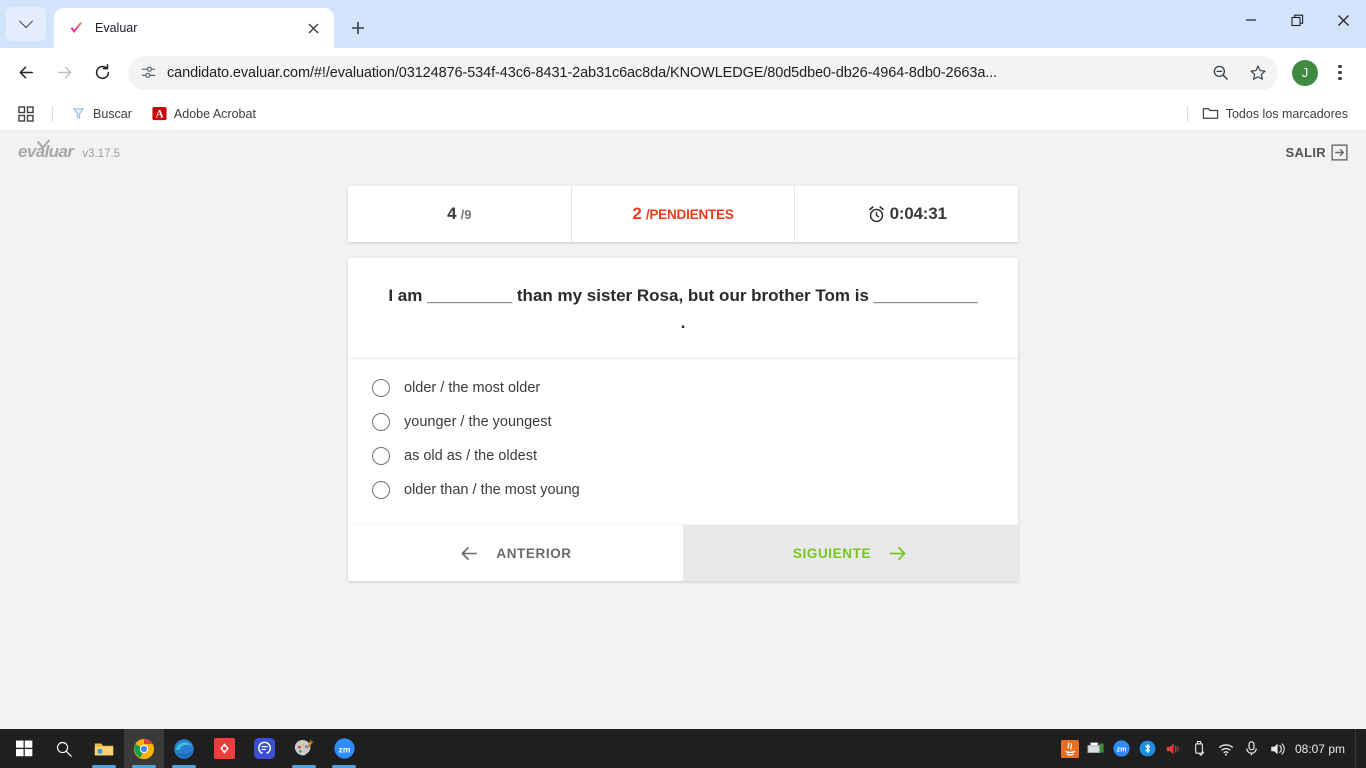  What do you see at coordinates (876, 214) in the screenshot?
I see `alarm-clock-icon` at bounding box center [876, 214].